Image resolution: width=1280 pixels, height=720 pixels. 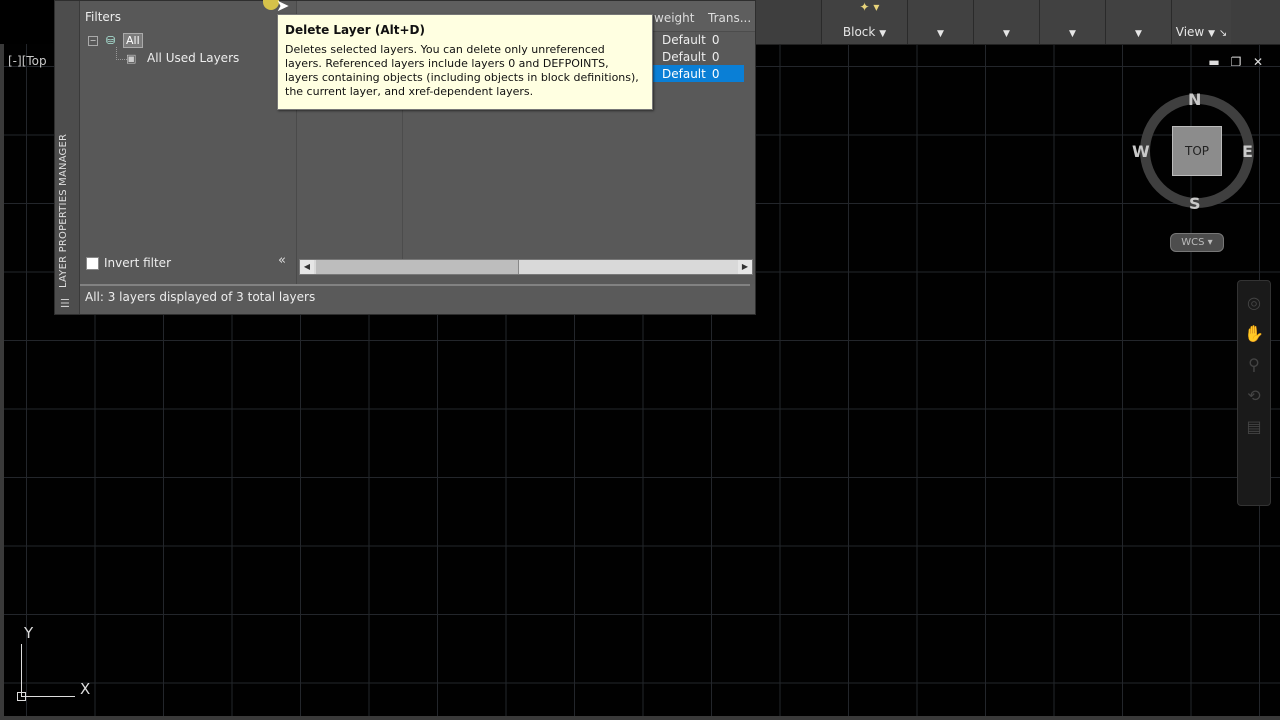 I want to click on status-divider, so click(x=415, y=285).